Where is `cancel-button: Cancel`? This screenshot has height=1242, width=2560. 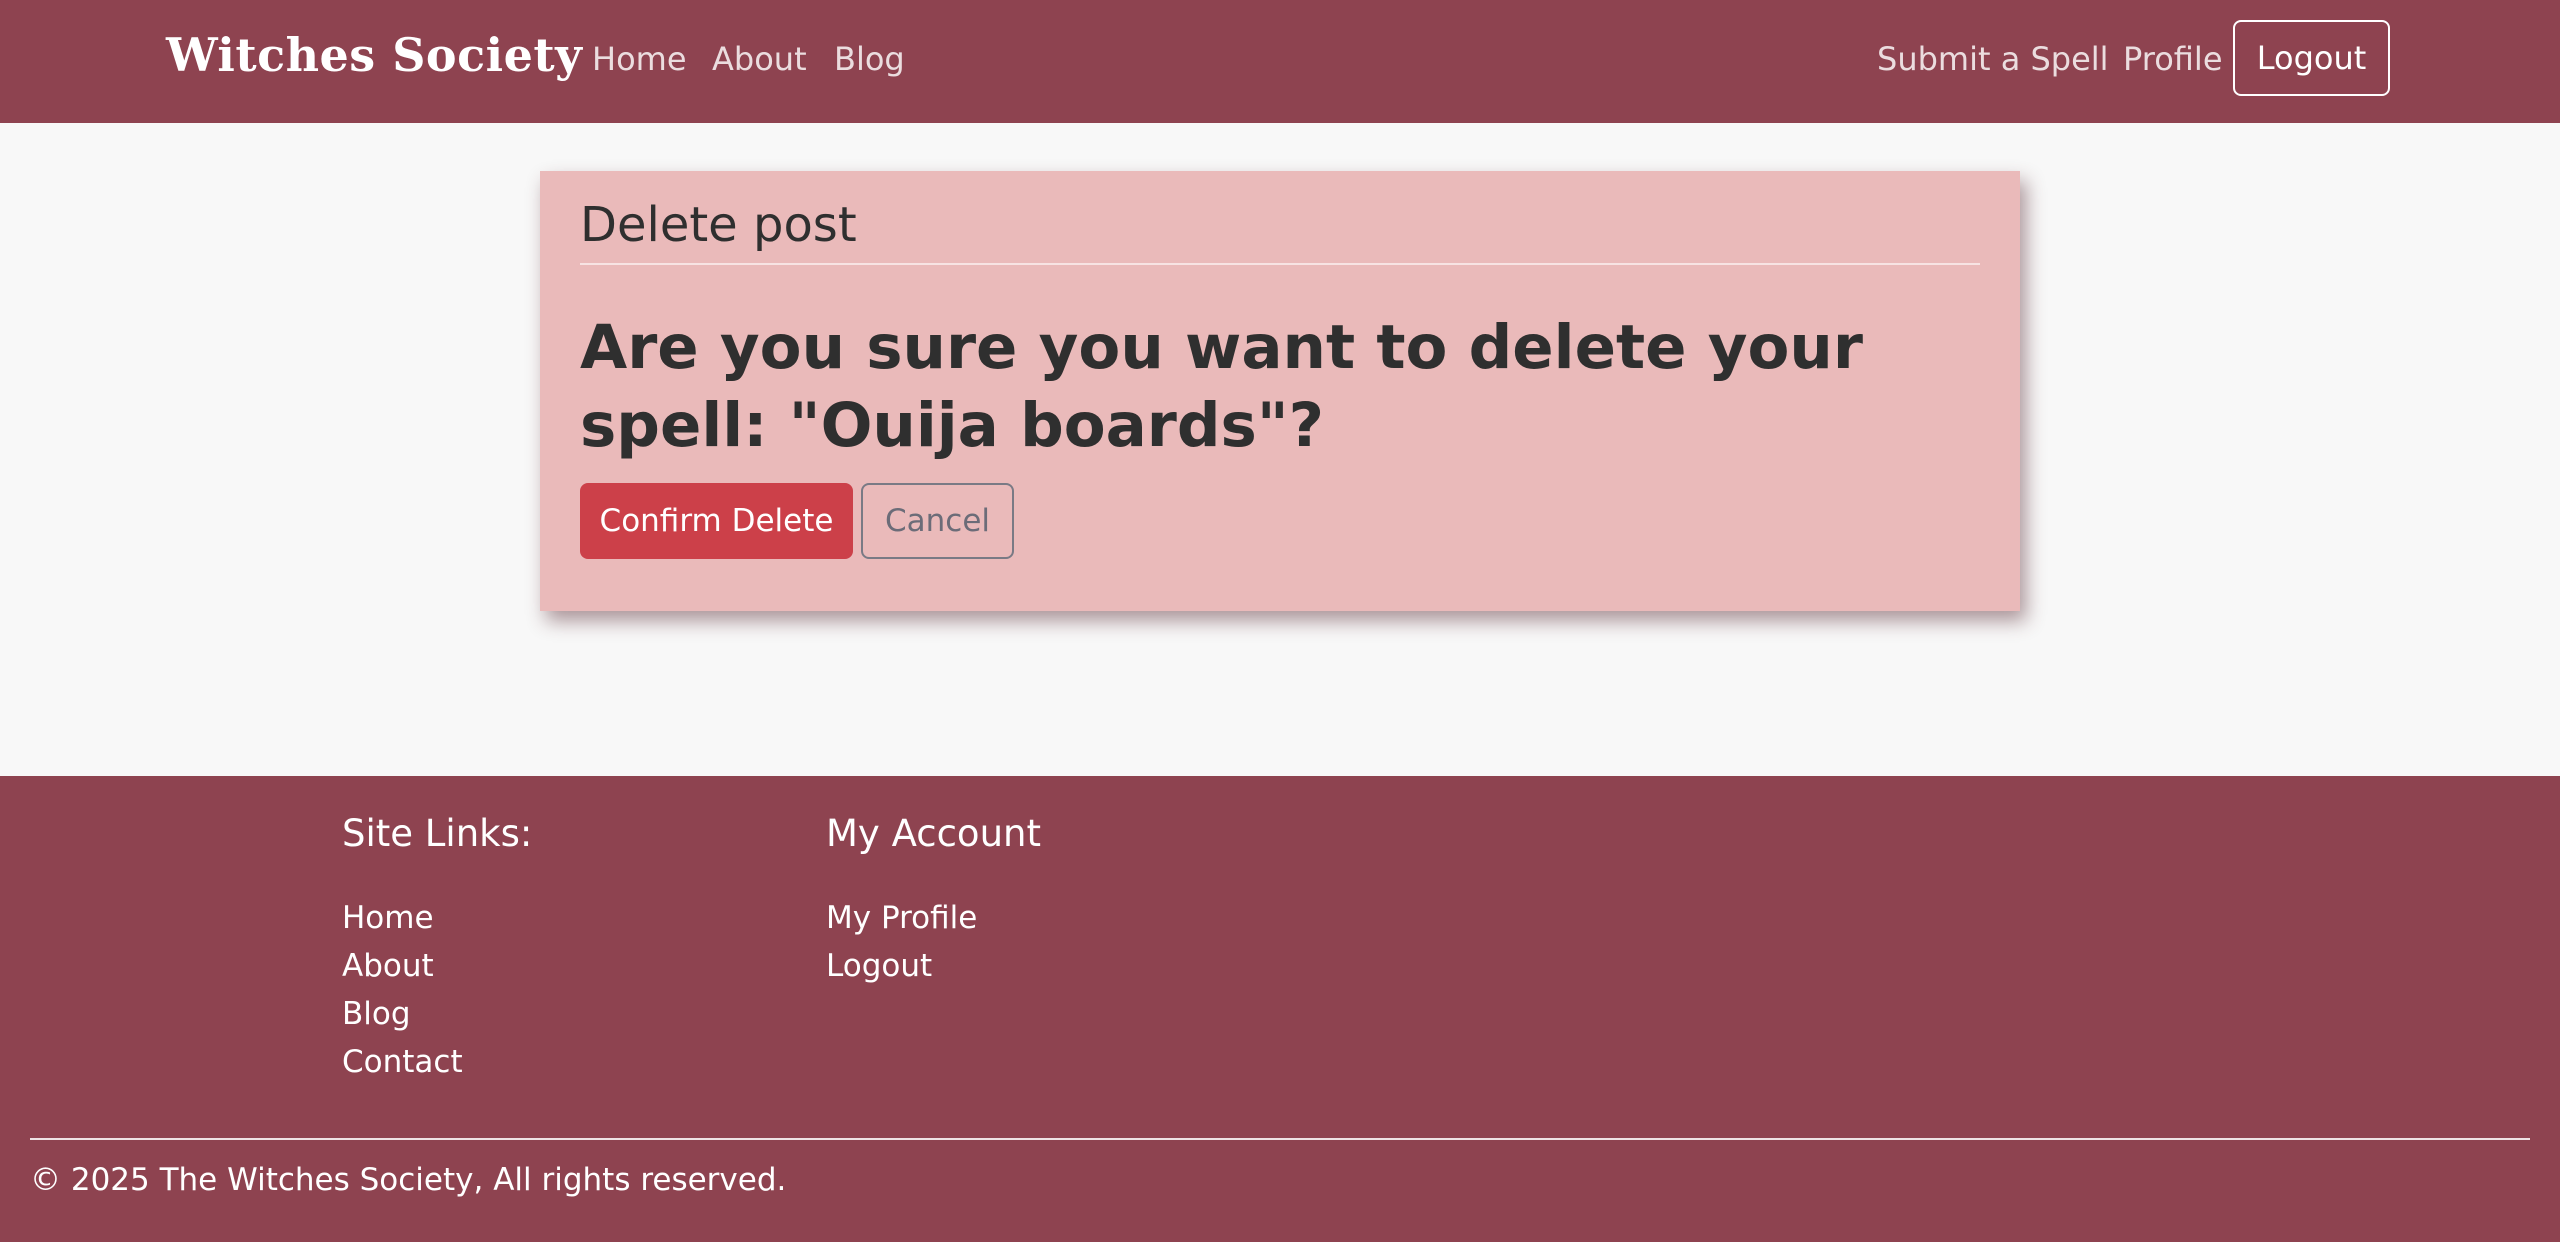 cancel-button: Cancel is located at coordinates (937, 521).